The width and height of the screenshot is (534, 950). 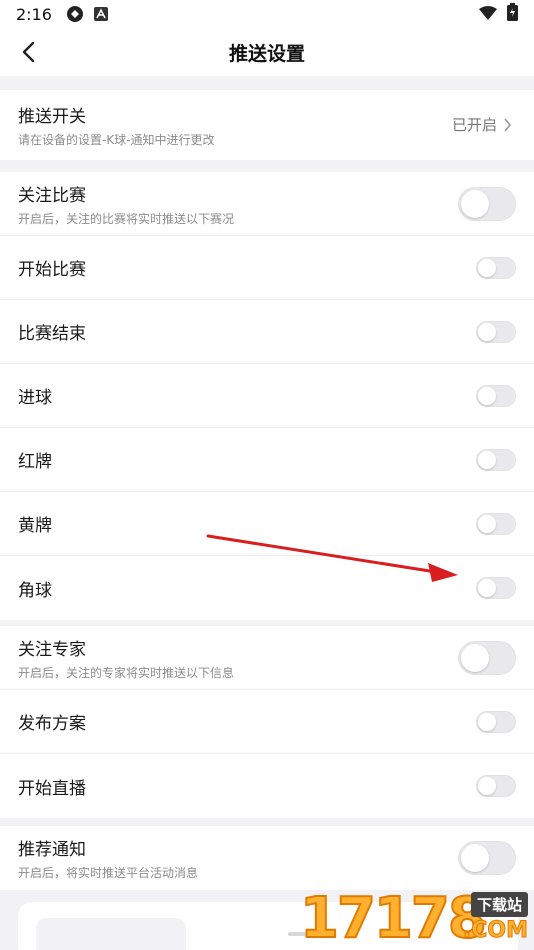 I want to click on follow-match-row: 关注比赛 开启后，关注的比赛将实时推送以下赛况, so click(x=267, y=204).